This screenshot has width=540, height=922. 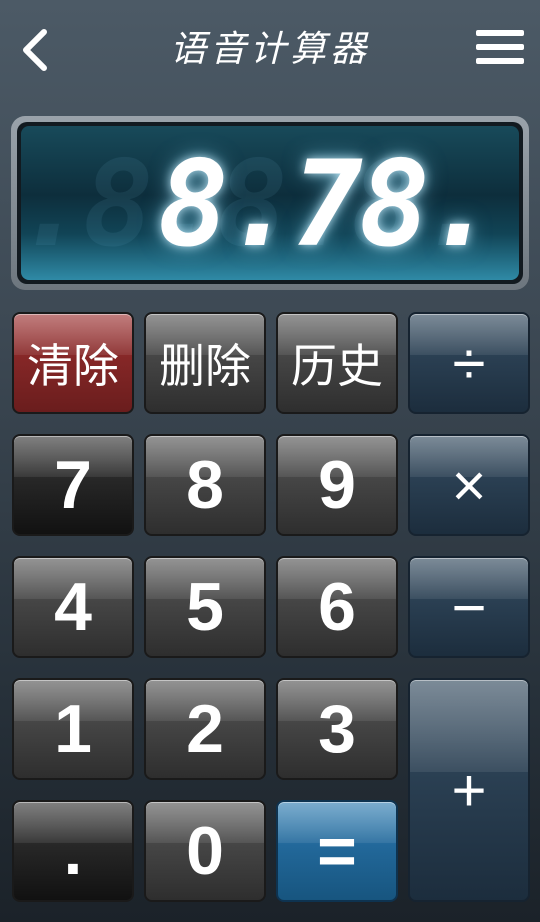 I want to click on digit-5-button: 5, so click(x=205, y=607).